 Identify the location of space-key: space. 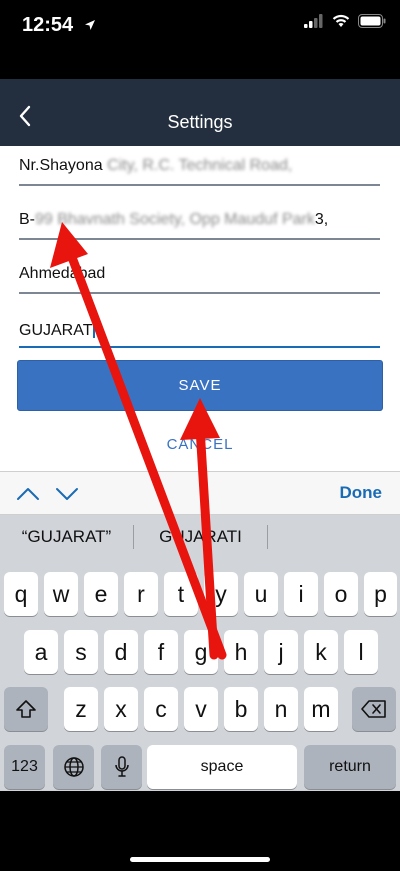
(222, 767).